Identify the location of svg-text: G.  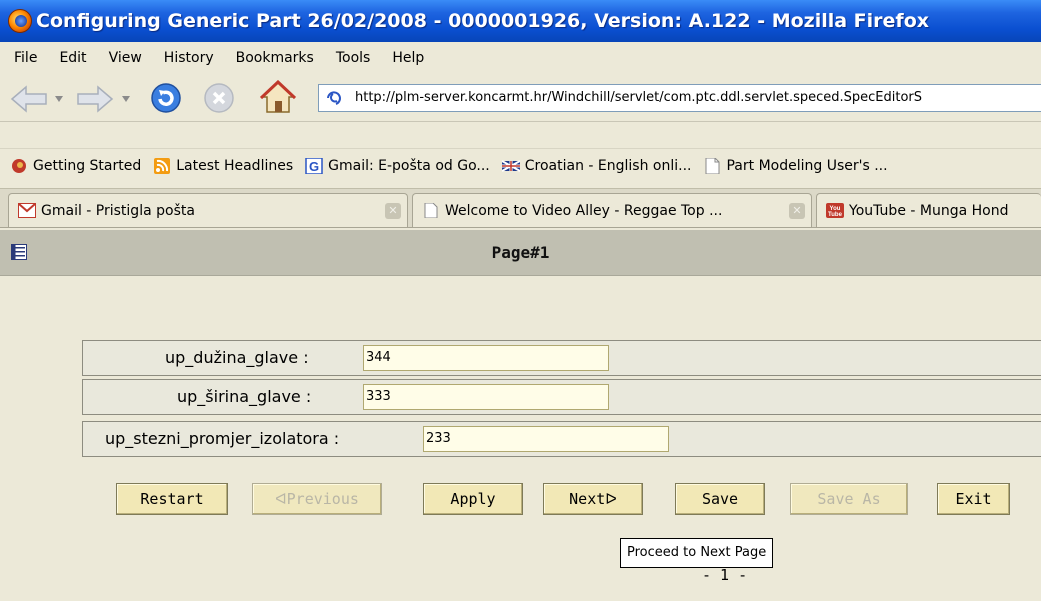
(314, 166).